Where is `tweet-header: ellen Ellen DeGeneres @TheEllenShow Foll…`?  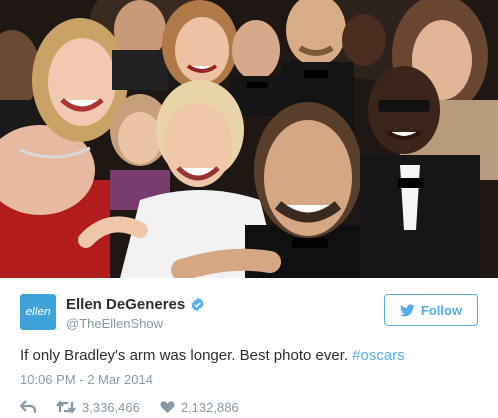 tweet-header: ellen Ellen DeGeneres @TheEllenShow Foll… is located at coordinates (249, 312).